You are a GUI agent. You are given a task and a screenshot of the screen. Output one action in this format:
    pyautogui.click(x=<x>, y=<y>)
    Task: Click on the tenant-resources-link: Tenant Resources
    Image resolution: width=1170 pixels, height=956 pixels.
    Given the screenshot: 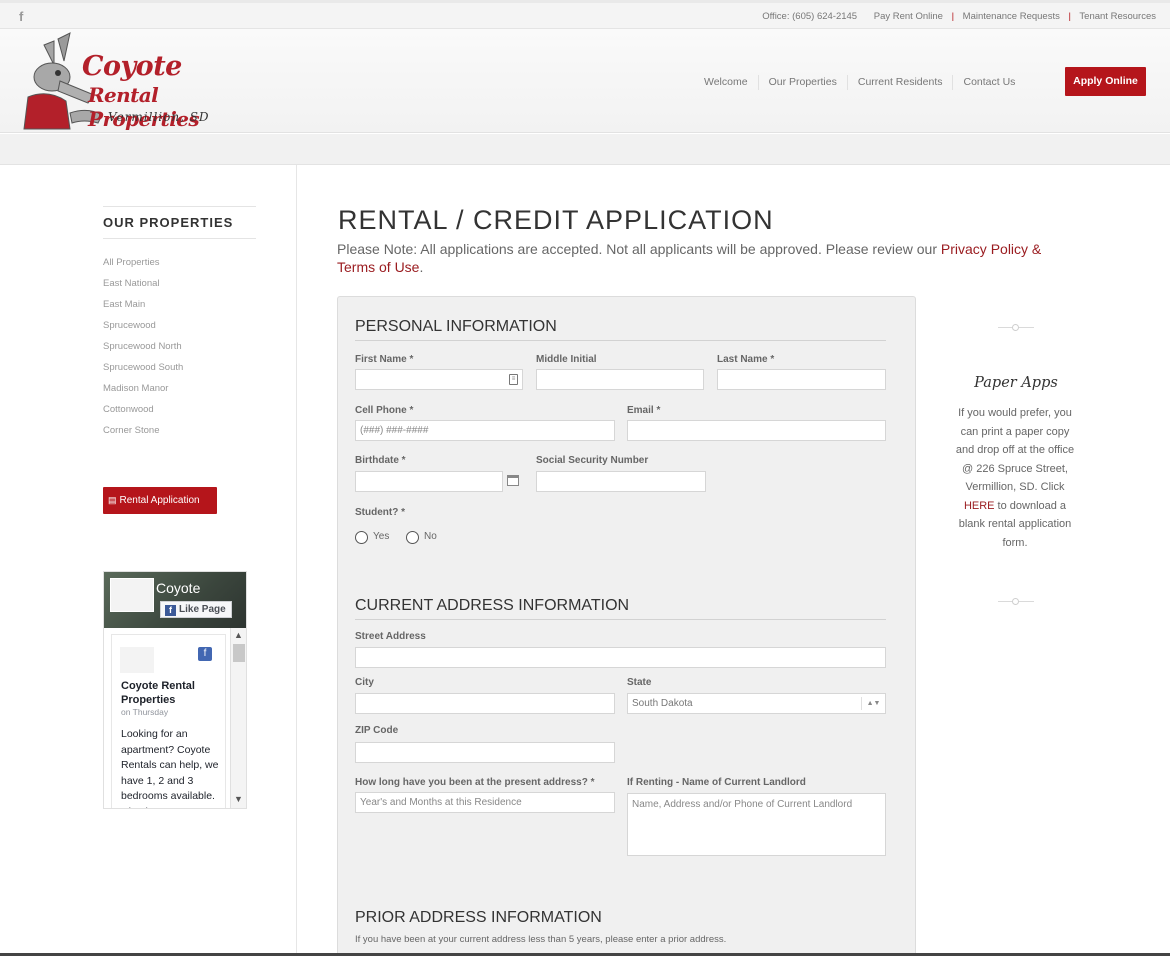 What is the action you would take?
    pyautogui.click(x=1117, y=16)
    